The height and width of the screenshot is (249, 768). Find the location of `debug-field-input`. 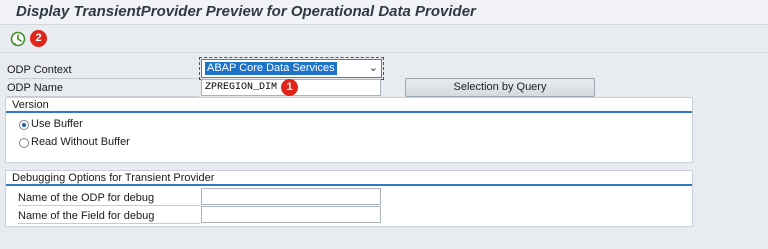

debug-field-input is located at coordinates (291, 214).